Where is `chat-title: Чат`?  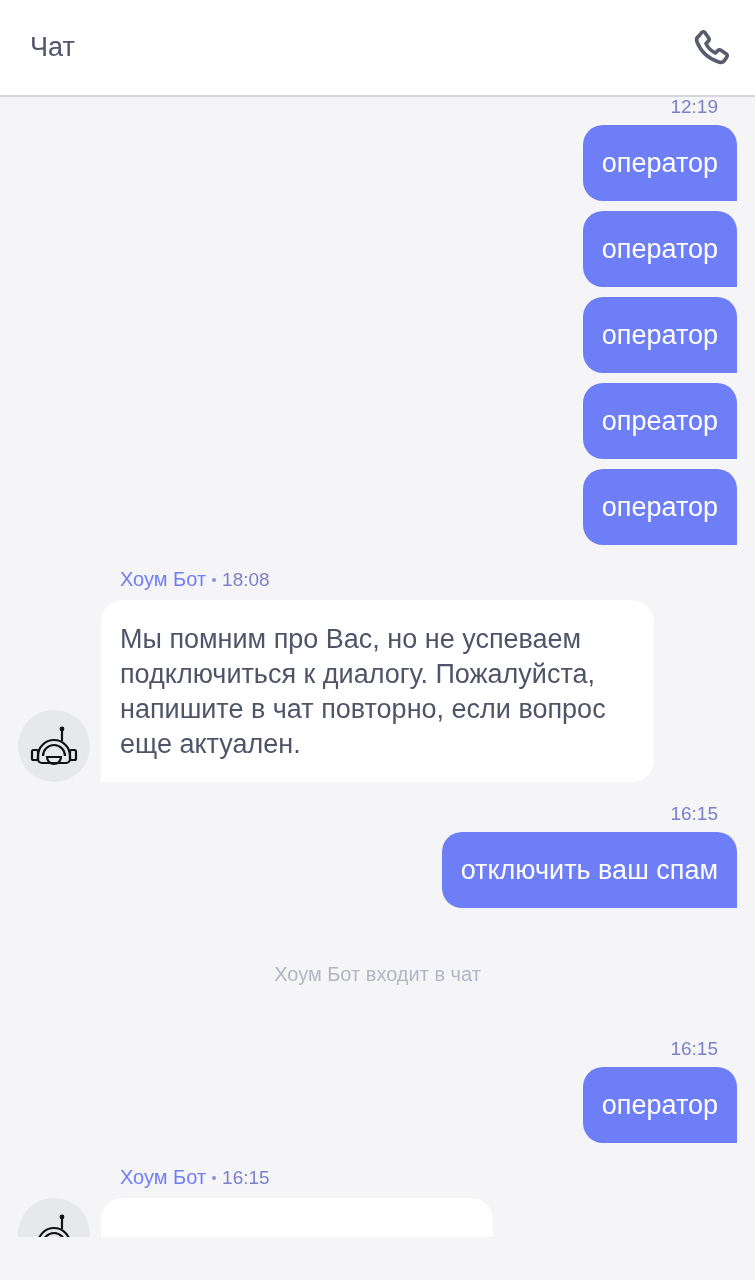 chat-title: Чат is located at coordinates (52, 47).